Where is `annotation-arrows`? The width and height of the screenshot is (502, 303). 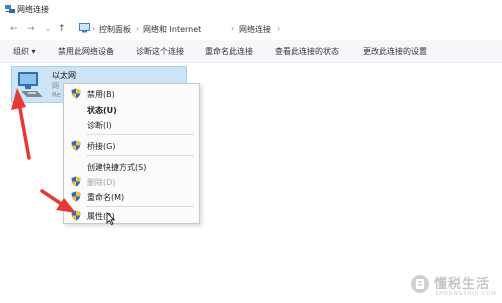
annotation-arrows is located at coordinates (43, 150).